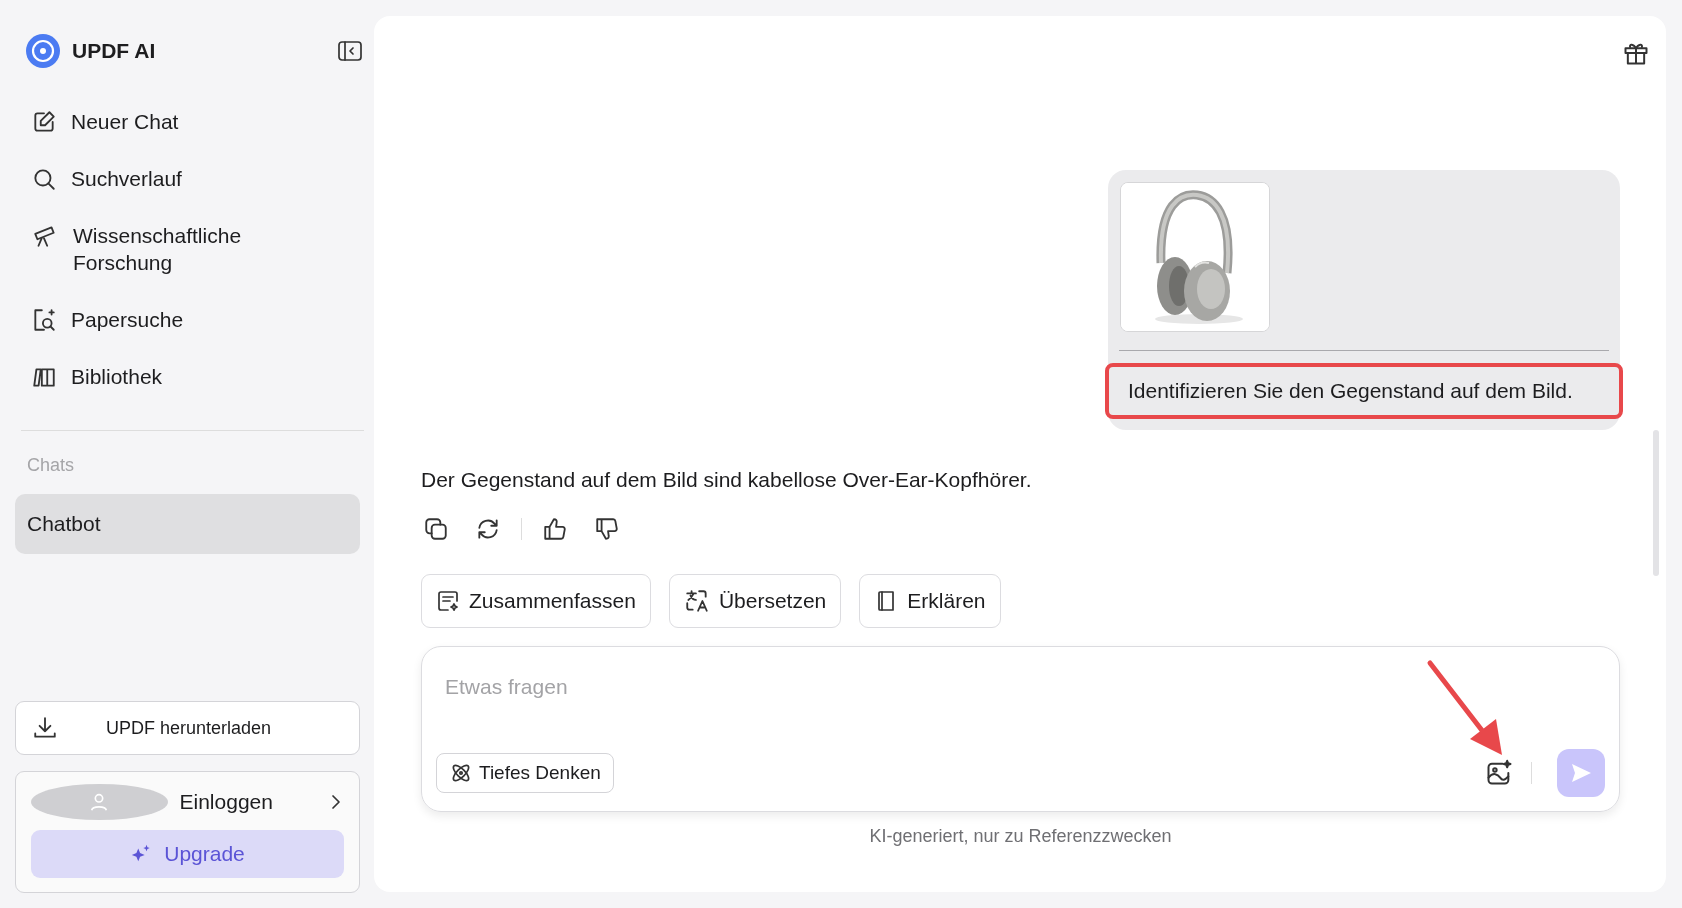  I want to click on thumbs-down-icon, so click(607, 529).